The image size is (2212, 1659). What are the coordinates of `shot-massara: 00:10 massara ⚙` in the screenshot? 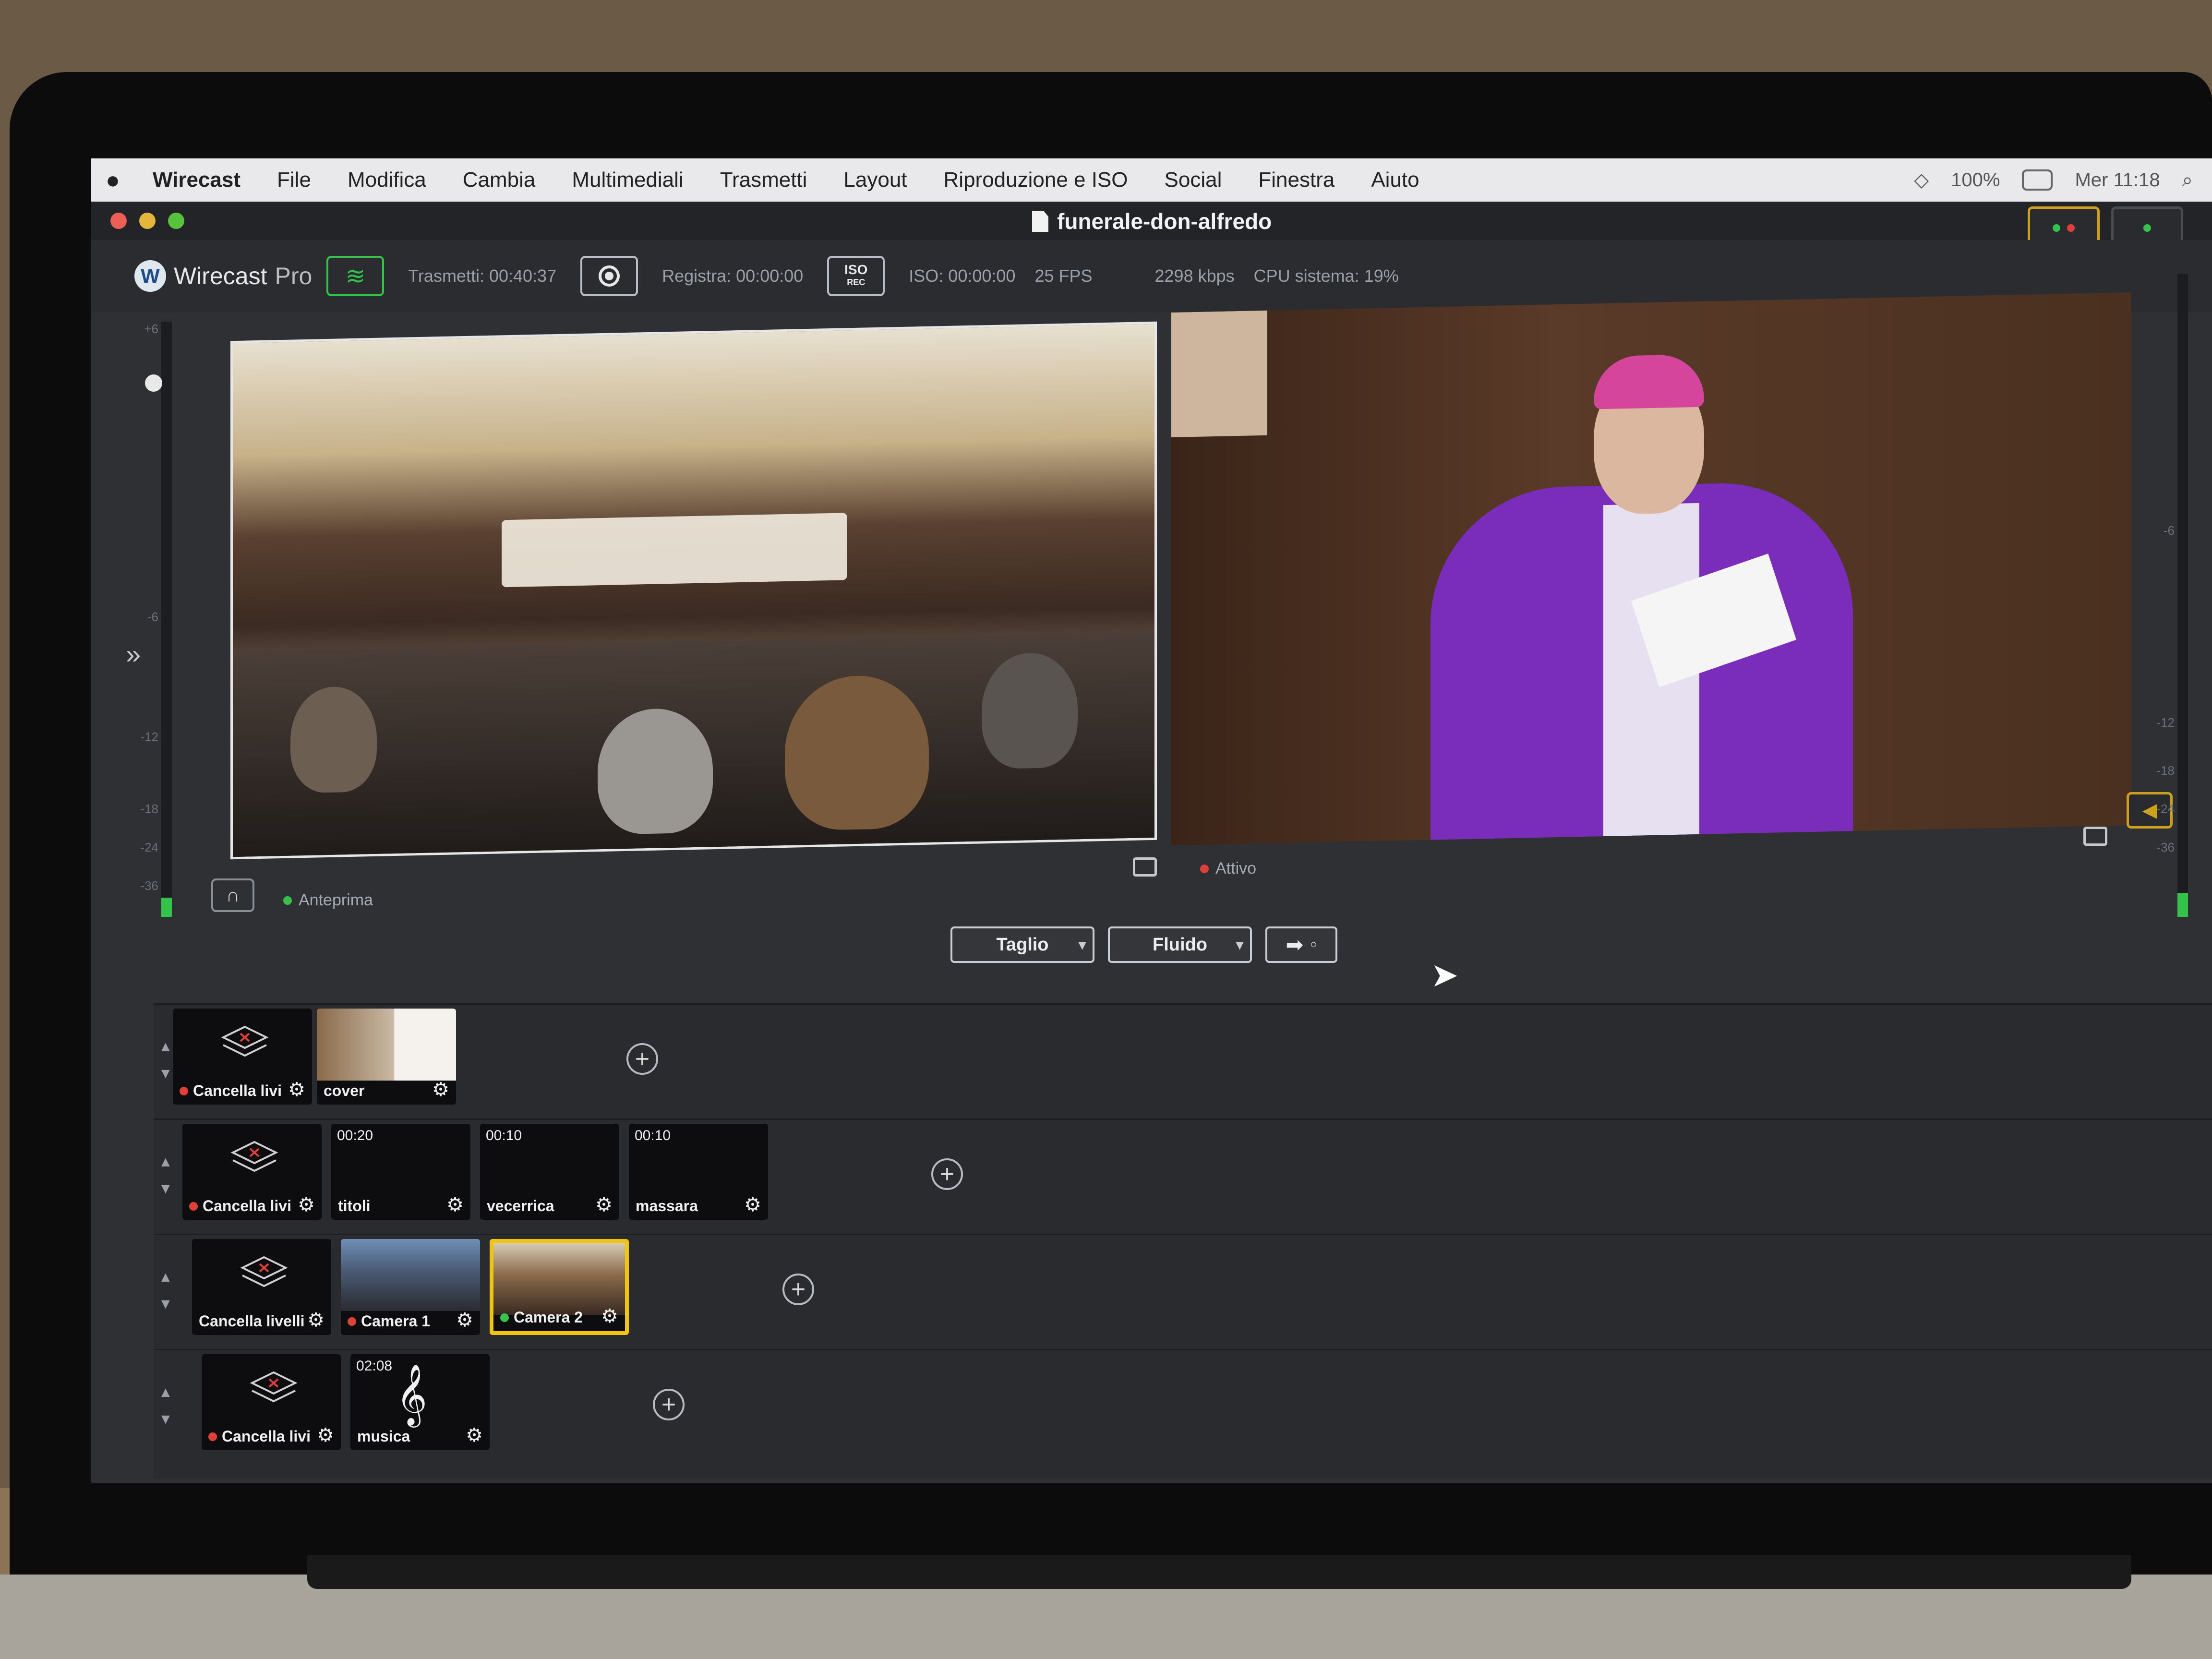 It's located at (698, 1172).